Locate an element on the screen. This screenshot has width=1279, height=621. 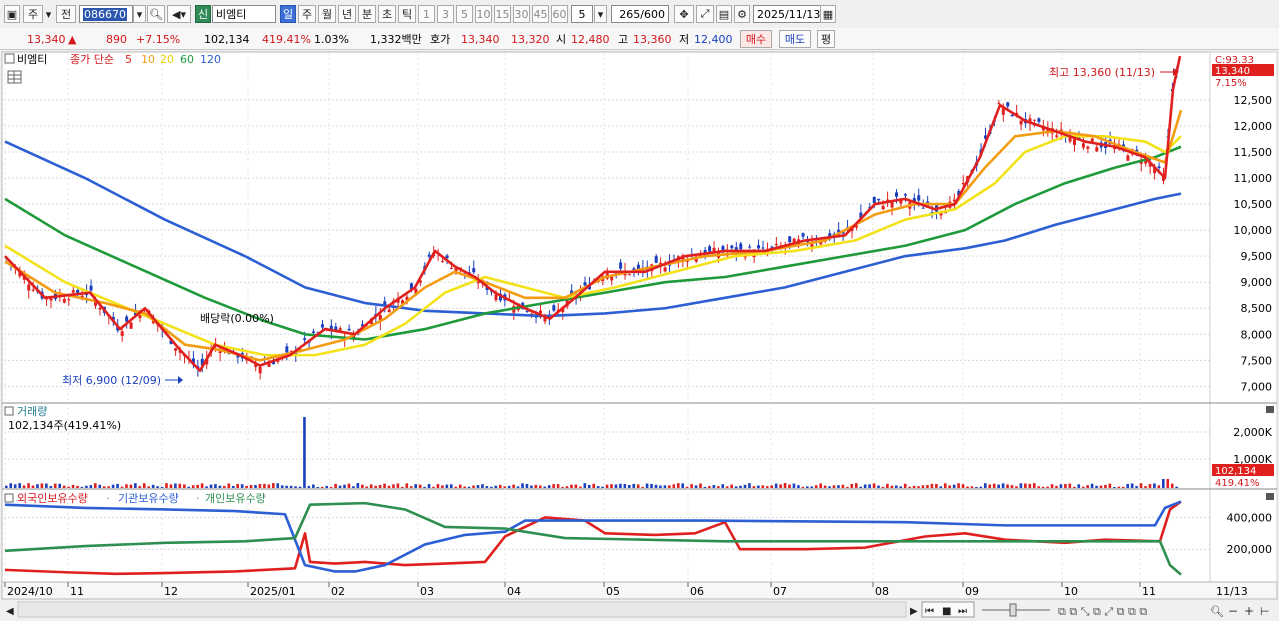
scroll-left-icon: ◀ is located at coordinates (10, 611).